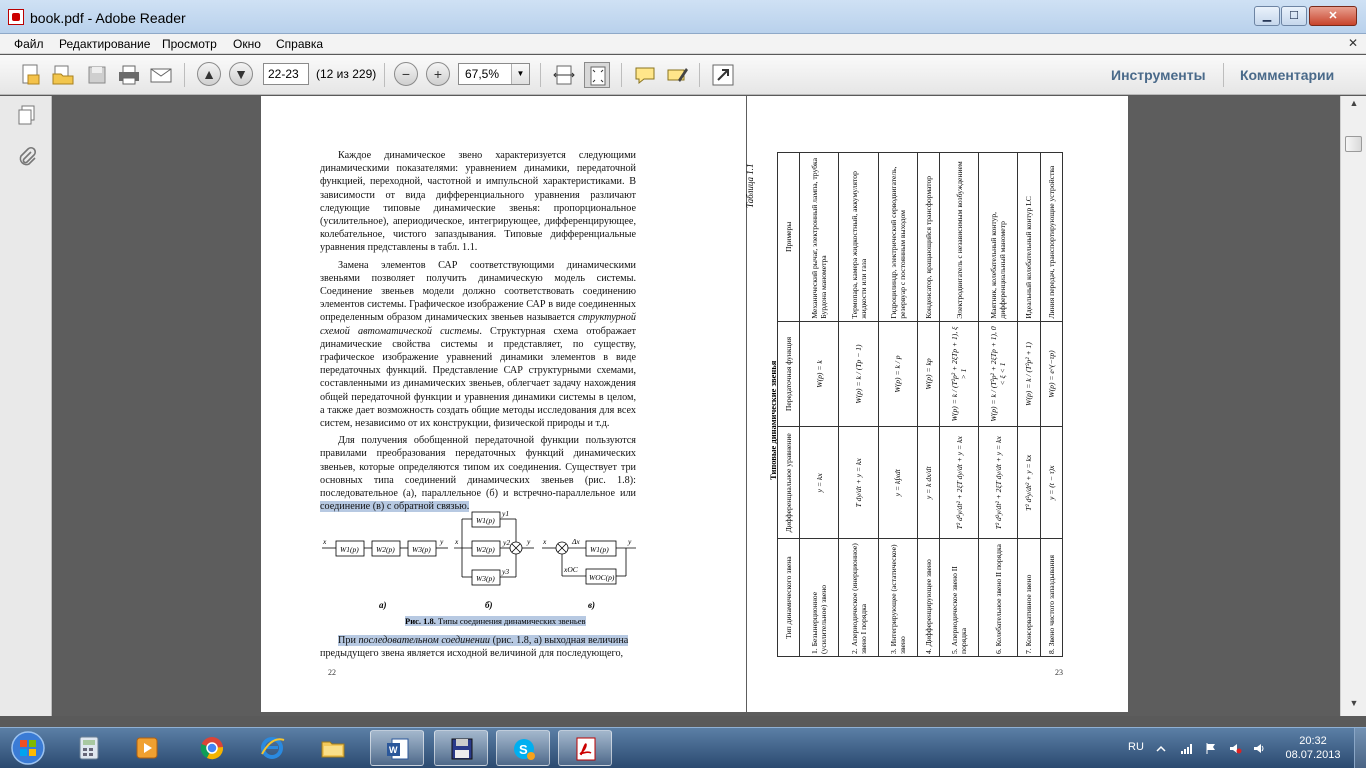 The width and height of the screenshot is (1366, 768). What do you see at coordinates (421, 549) in the screenshot?
I see `diagram-block: W3(p)` at bounding box center [421, 549].